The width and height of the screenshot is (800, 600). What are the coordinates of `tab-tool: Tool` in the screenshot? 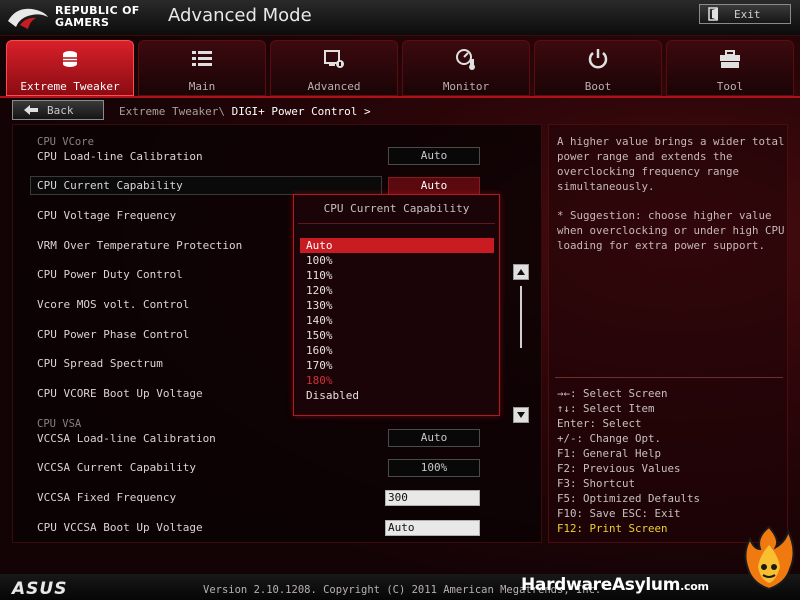 It's located at (730, 68).